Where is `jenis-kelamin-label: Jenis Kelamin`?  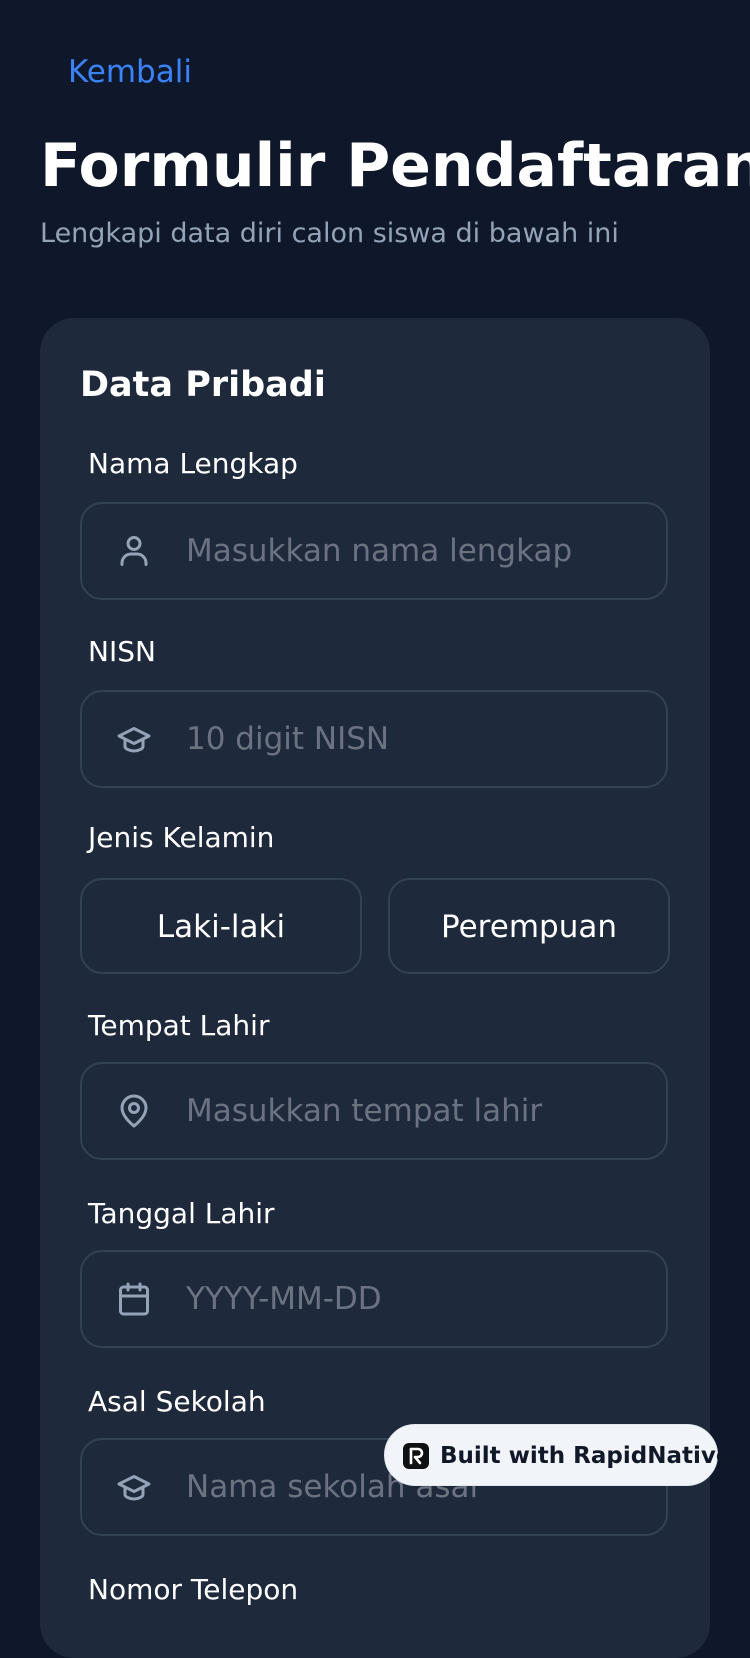
jenis-kelamin-label: Jenis Kelamin is located at coordinates (181, 837).